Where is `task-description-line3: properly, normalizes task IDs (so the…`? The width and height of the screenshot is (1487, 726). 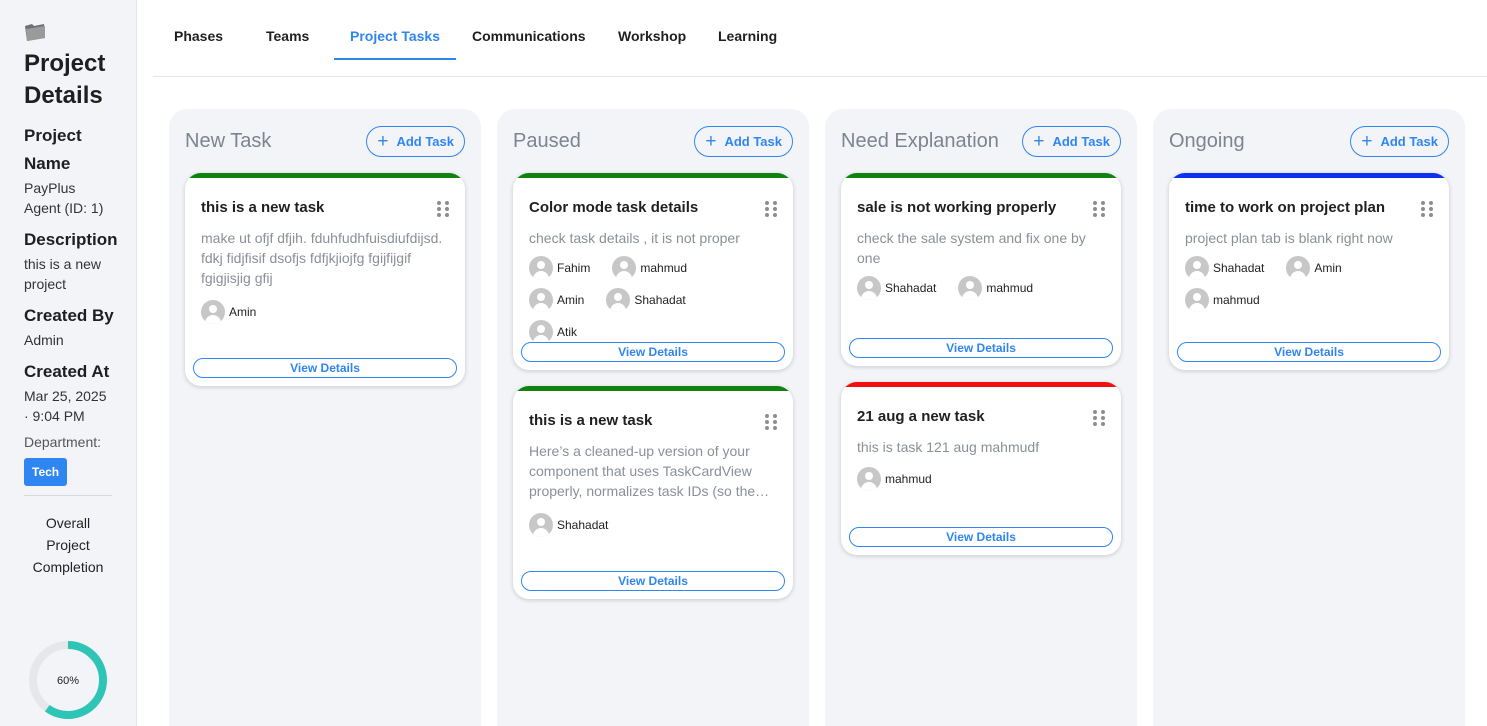 task-description-line3: properly, normalizes task IDs (so the… is located at coordinates (649, 491).